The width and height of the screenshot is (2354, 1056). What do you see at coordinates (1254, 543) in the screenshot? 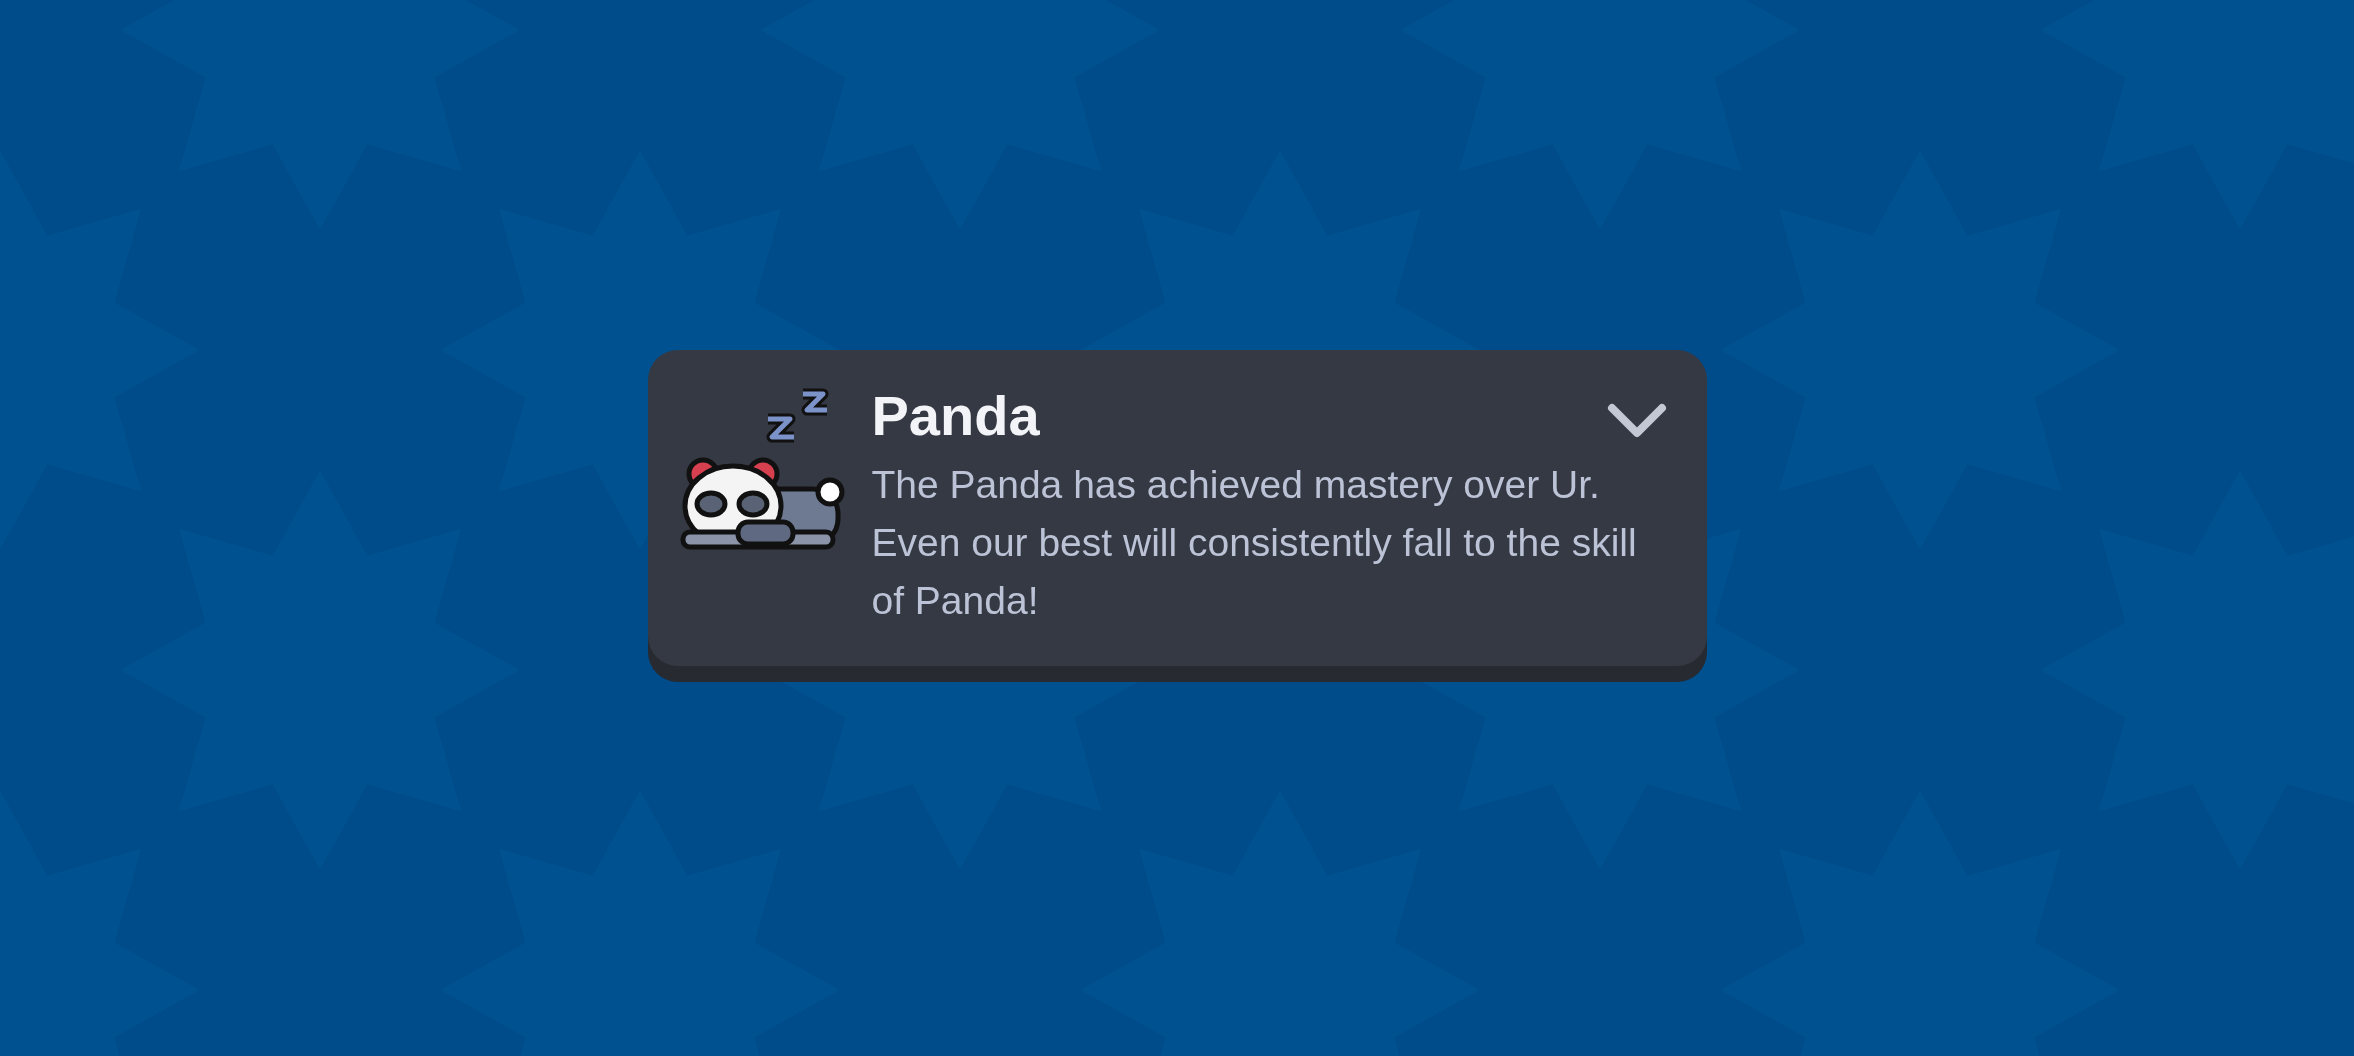
I see `notification-message: The Panda has achieved mastery over Ur. Even our best will consistently fall to the skill of Panda!` at bounding box center [1254, 543].